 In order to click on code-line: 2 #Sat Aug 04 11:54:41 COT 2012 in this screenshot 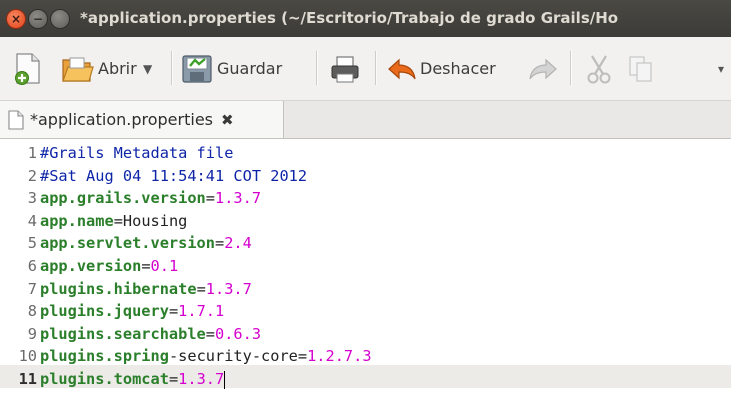, I will do `click(153, 176)`.